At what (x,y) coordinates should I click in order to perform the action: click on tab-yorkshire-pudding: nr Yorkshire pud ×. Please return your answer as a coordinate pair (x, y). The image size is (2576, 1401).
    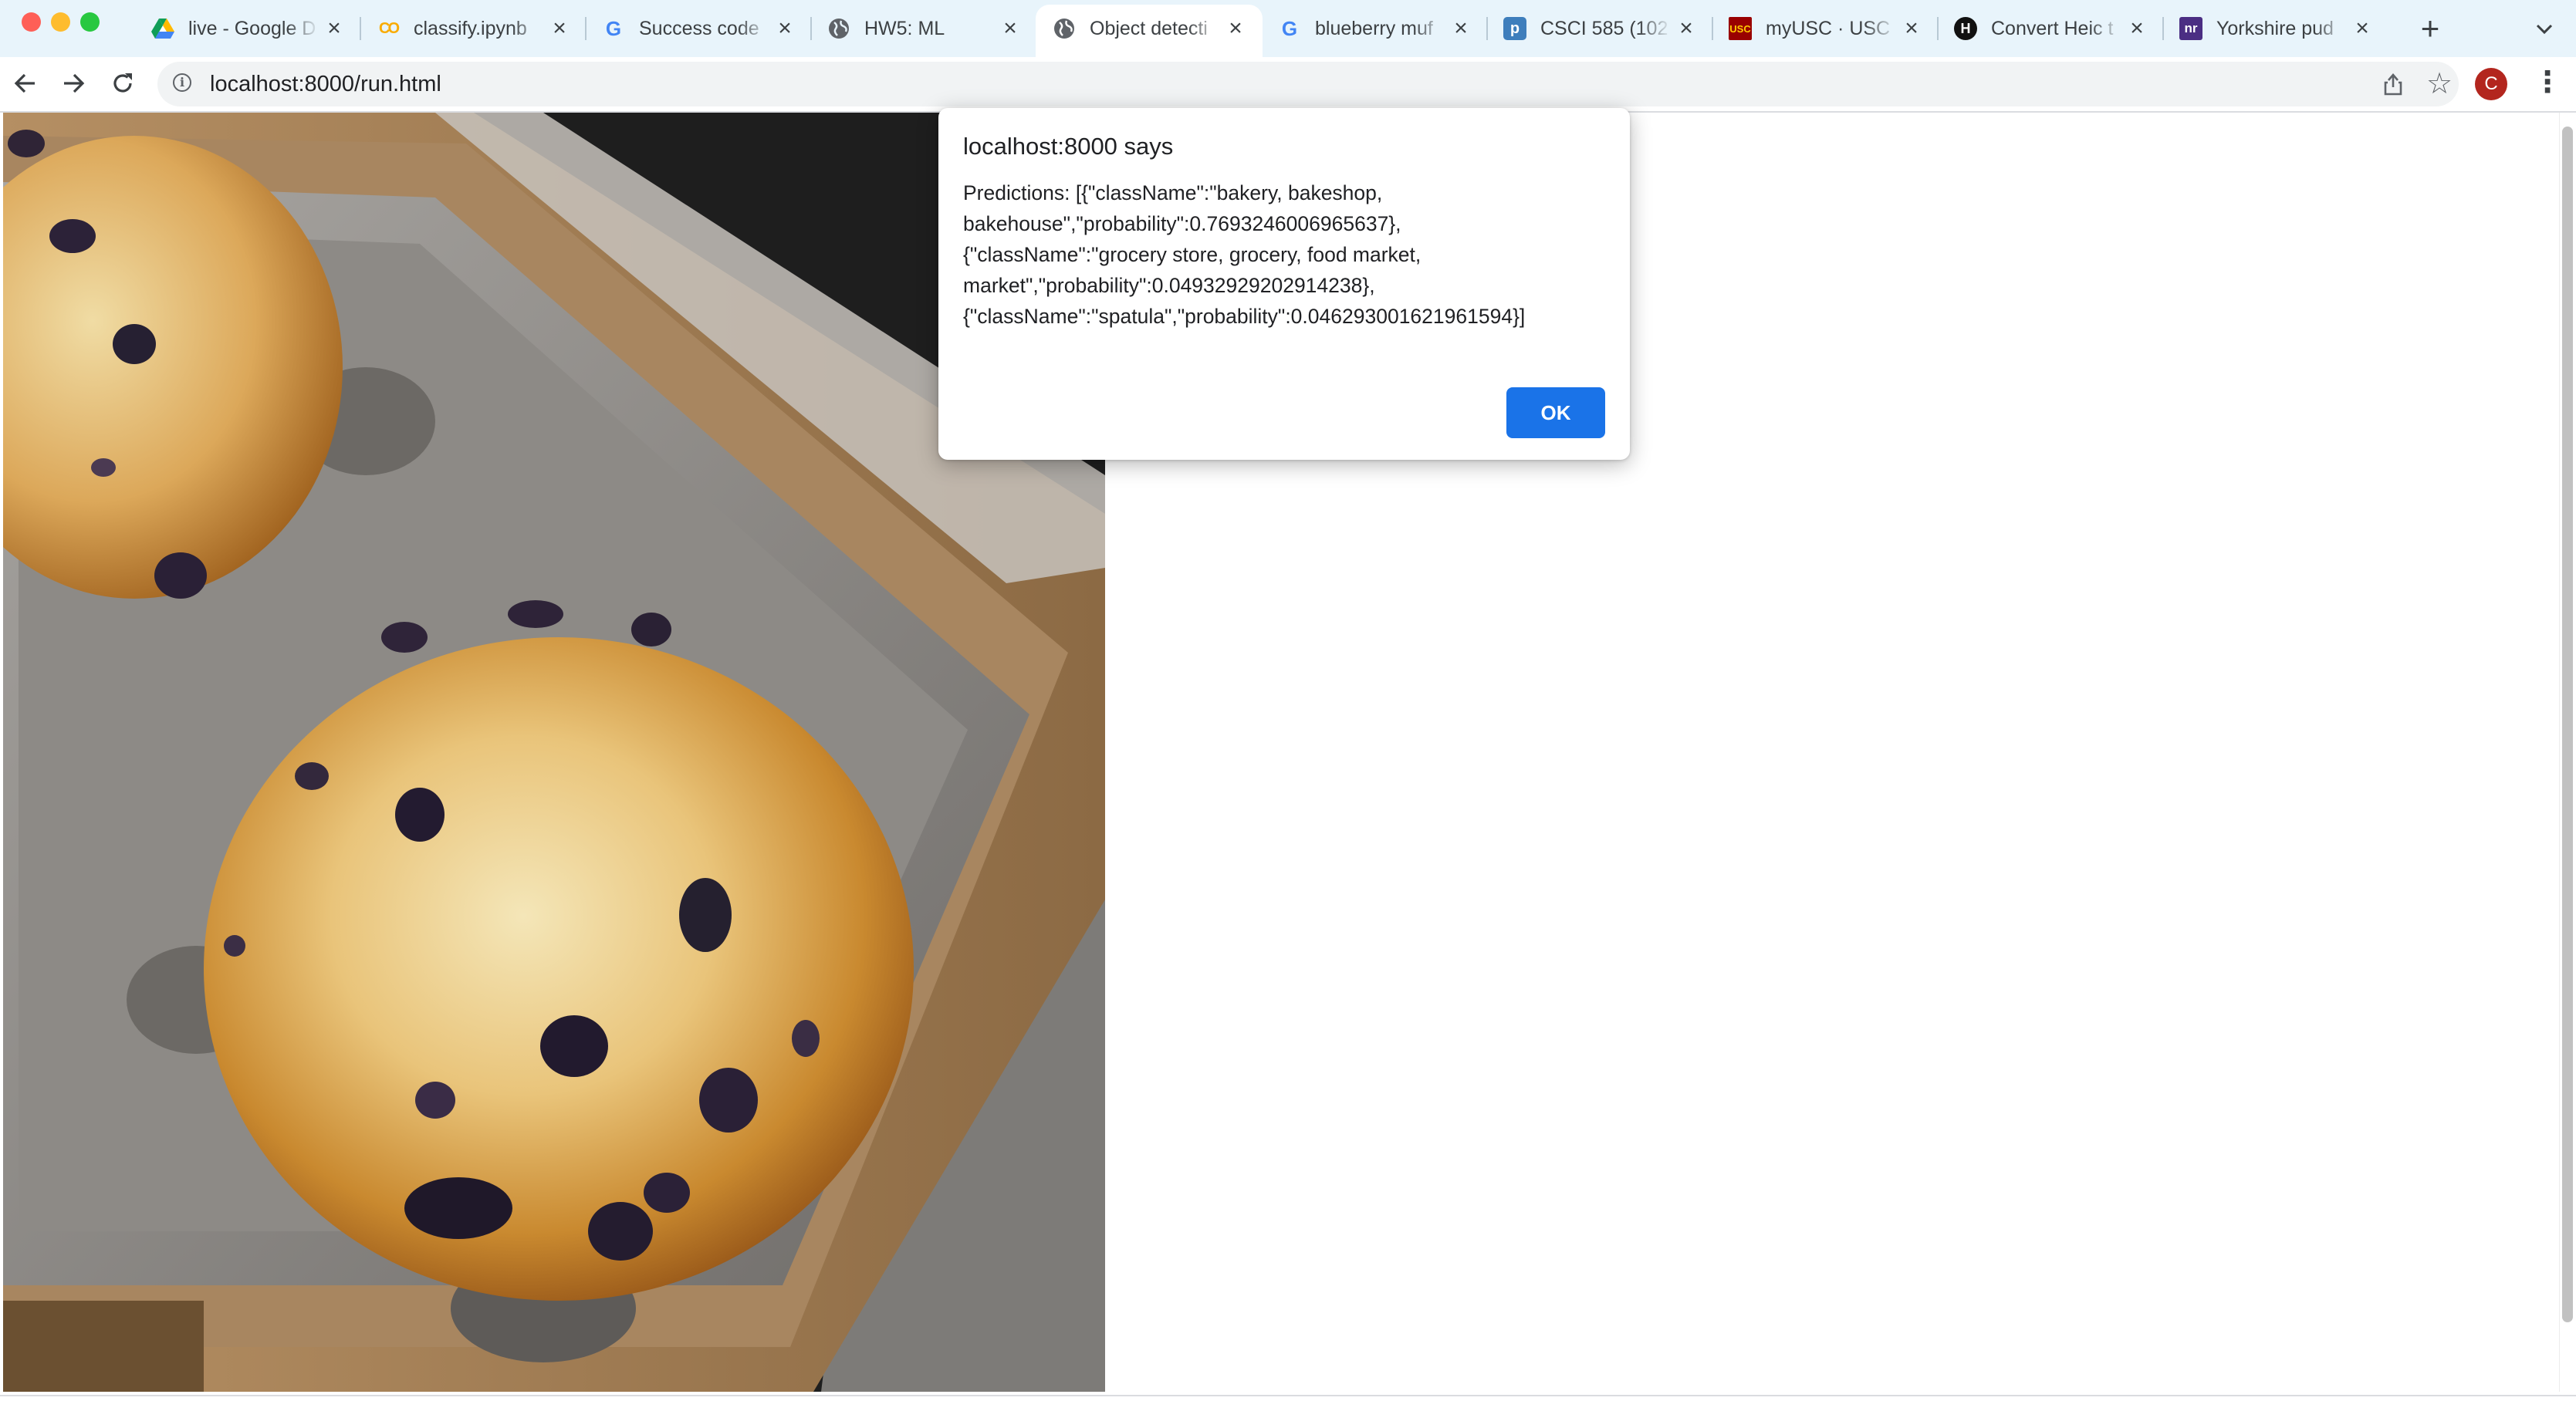
    Looking at the image, I should click on (2276, 28).